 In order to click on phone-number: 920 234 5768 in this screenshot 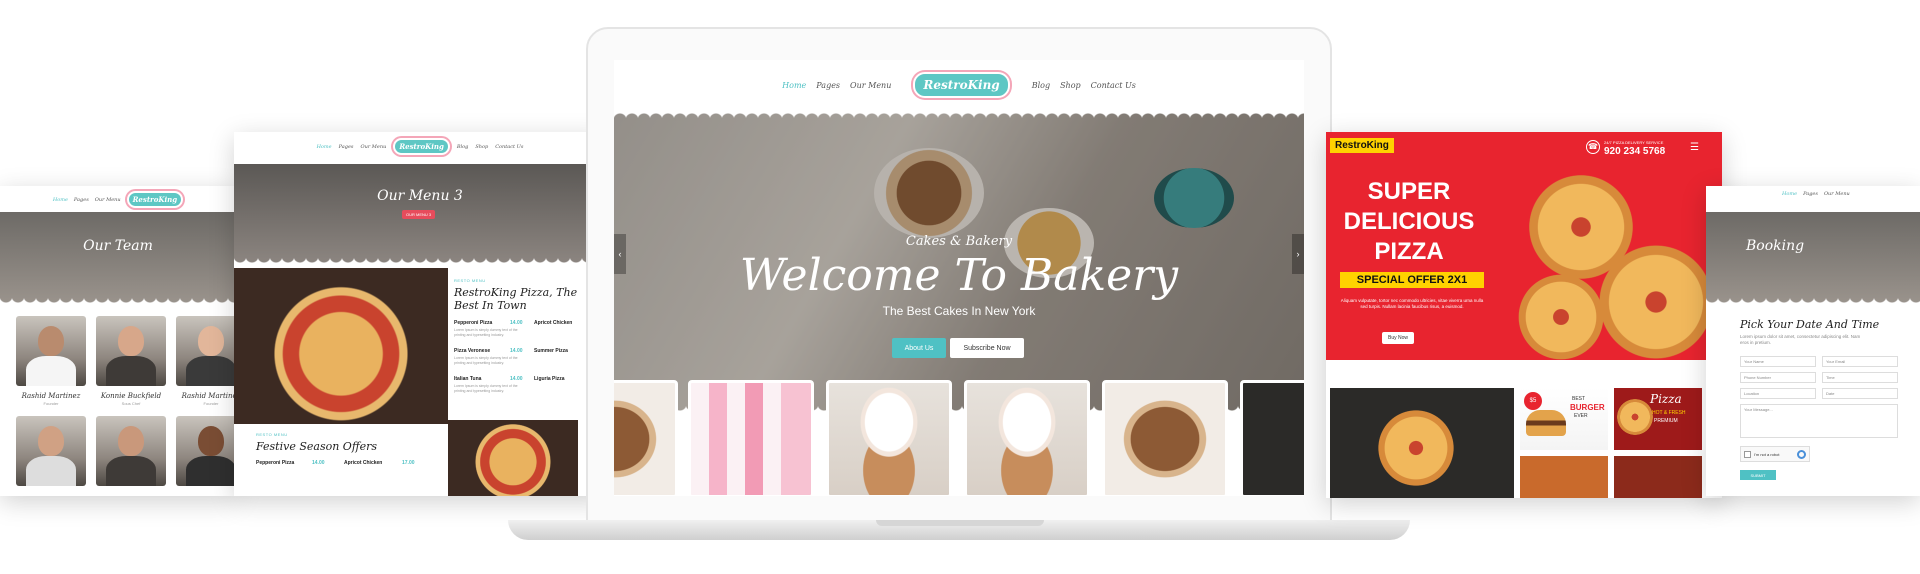, I will do `click(1634, 151)`.